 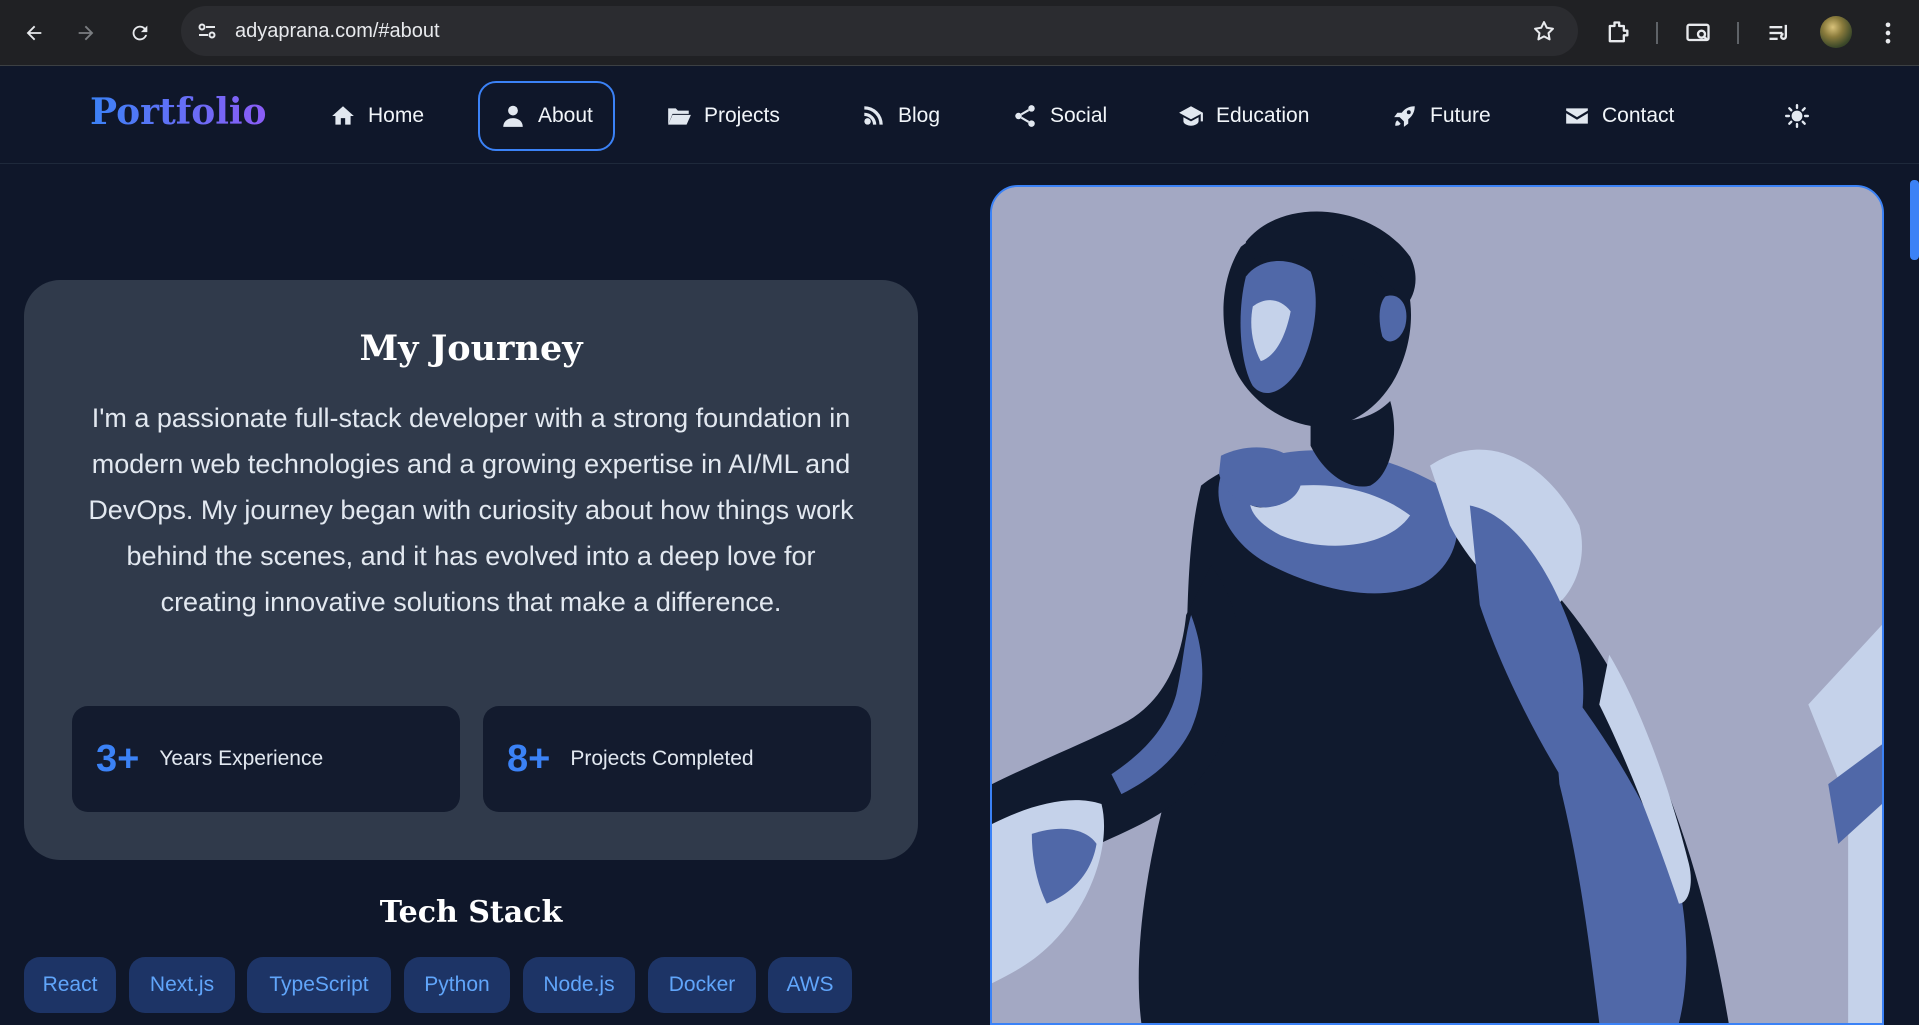 I want to click on arrow-left-icon, so click(x=34, y=33).